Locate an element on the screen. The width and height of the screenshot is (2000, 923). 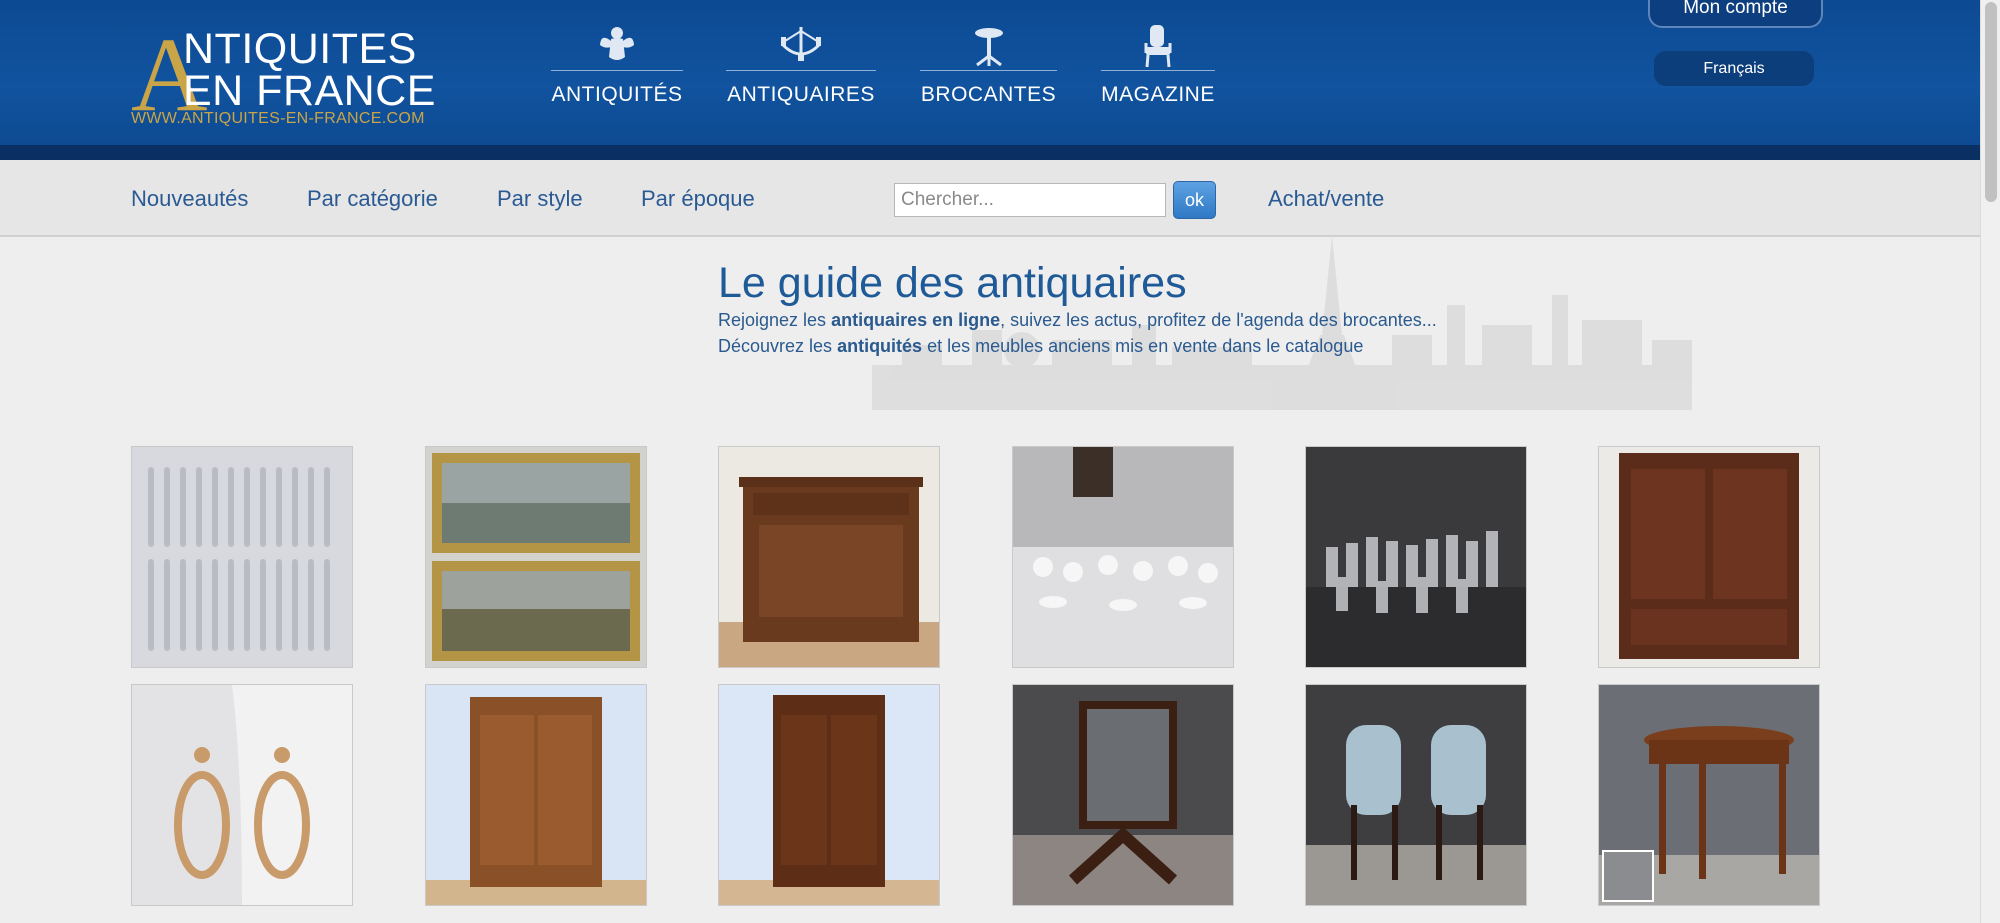
pedestal-table-icon is located at coordinates (988, 47).